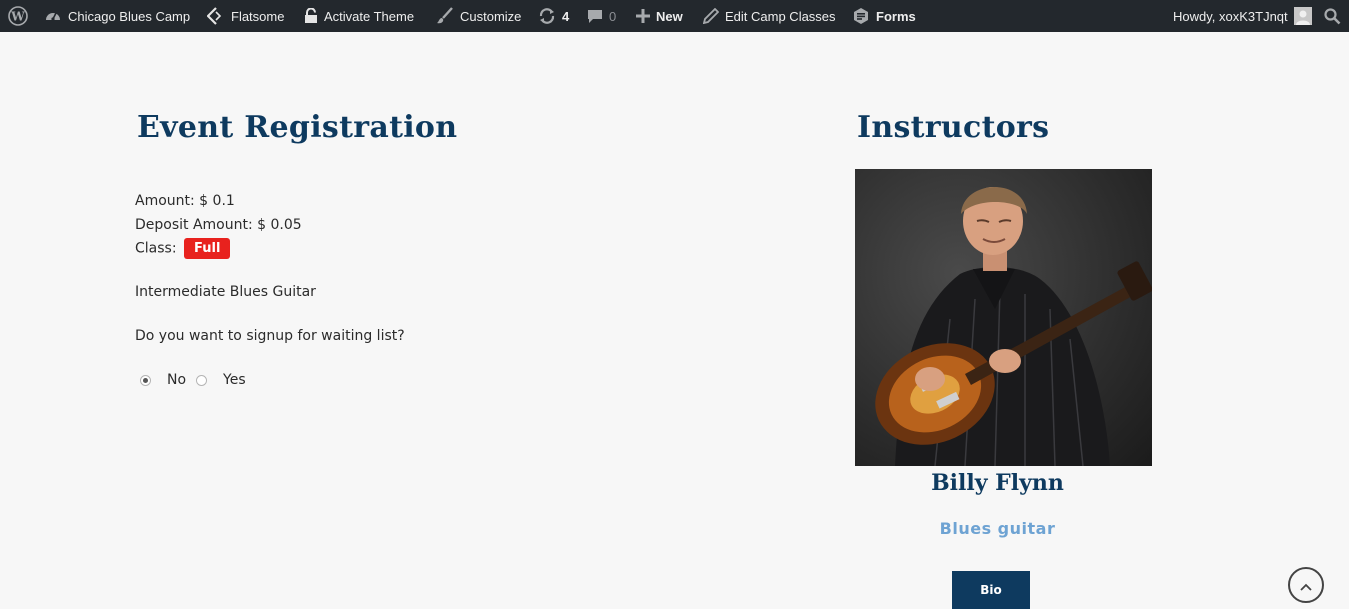 The image size is (1349, 609). Describe the element at coordinates (185, 201) in the screenshot. I see `amount-text: Amount: $ 0.1` at that location.